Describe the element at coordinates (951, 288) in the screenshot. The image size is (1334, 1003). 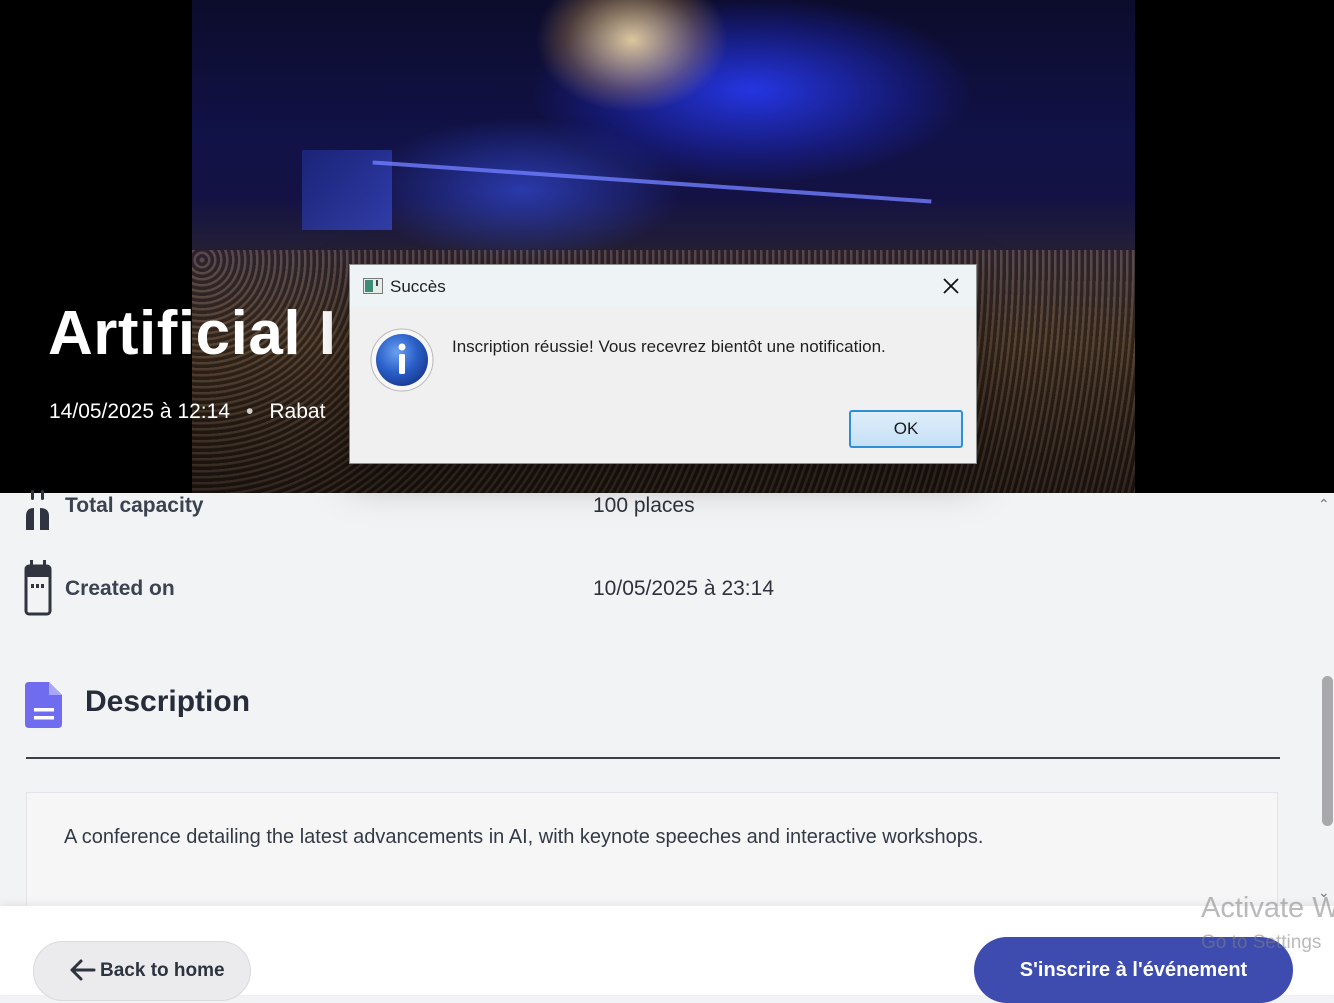
I see `close-icon` at that location.